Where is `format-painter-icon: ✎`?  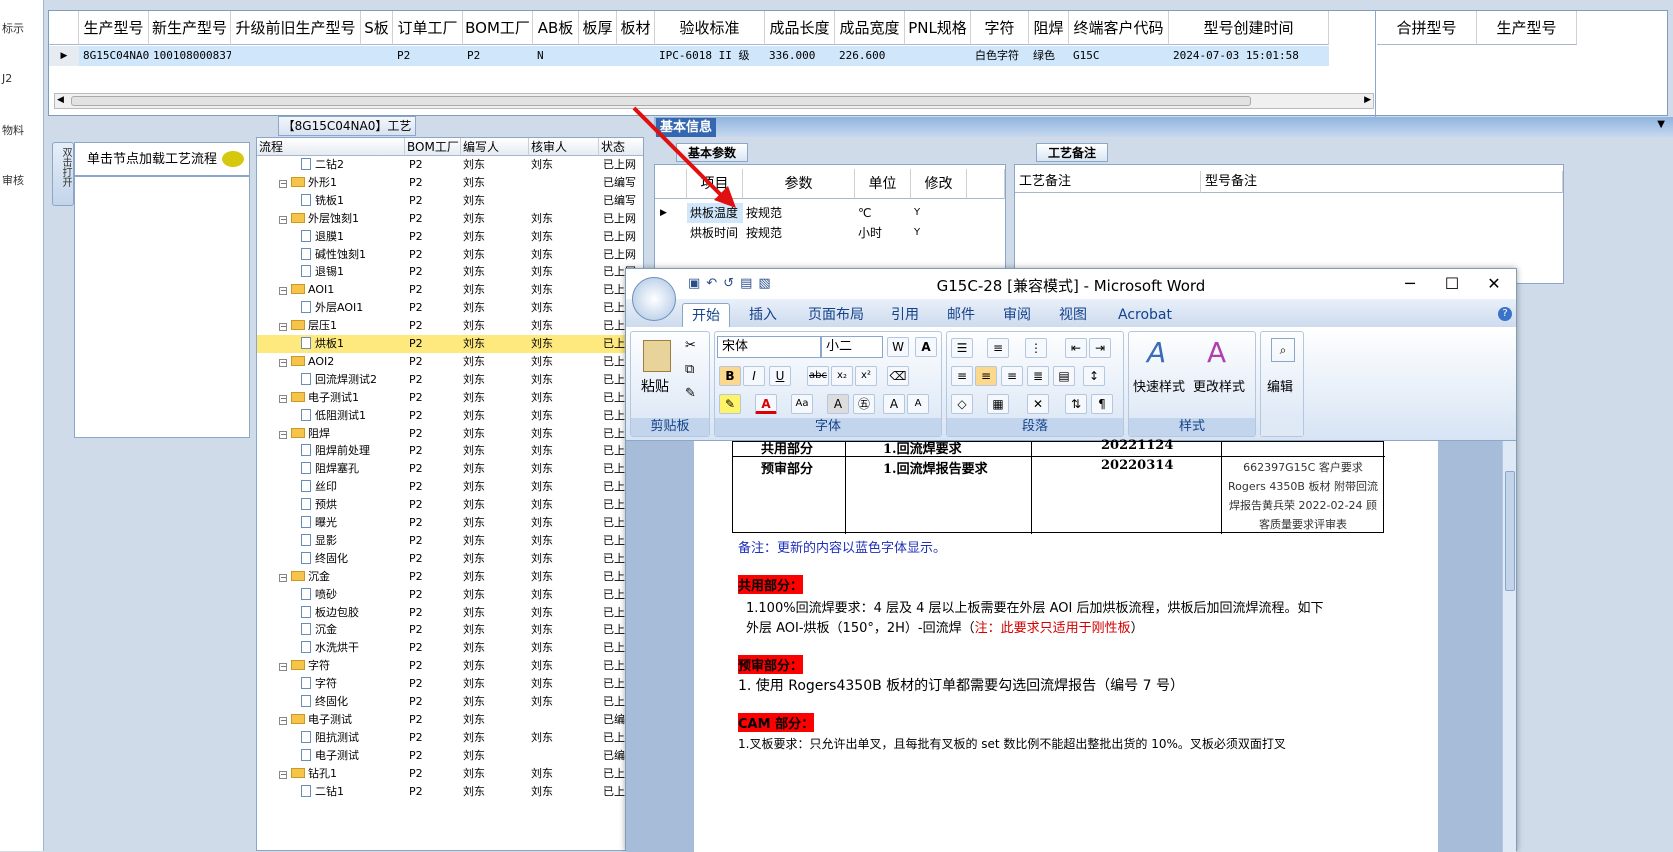 format-painter-icon: ✎ is located at coordinates (690, 393).